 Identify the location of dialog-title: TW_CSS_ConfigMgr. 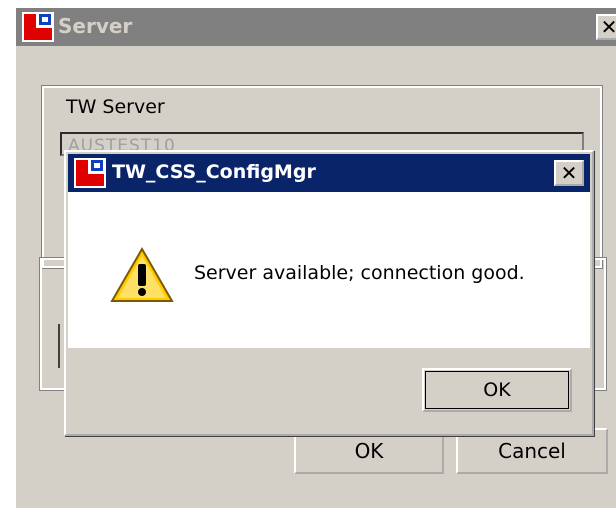
(214, 172).